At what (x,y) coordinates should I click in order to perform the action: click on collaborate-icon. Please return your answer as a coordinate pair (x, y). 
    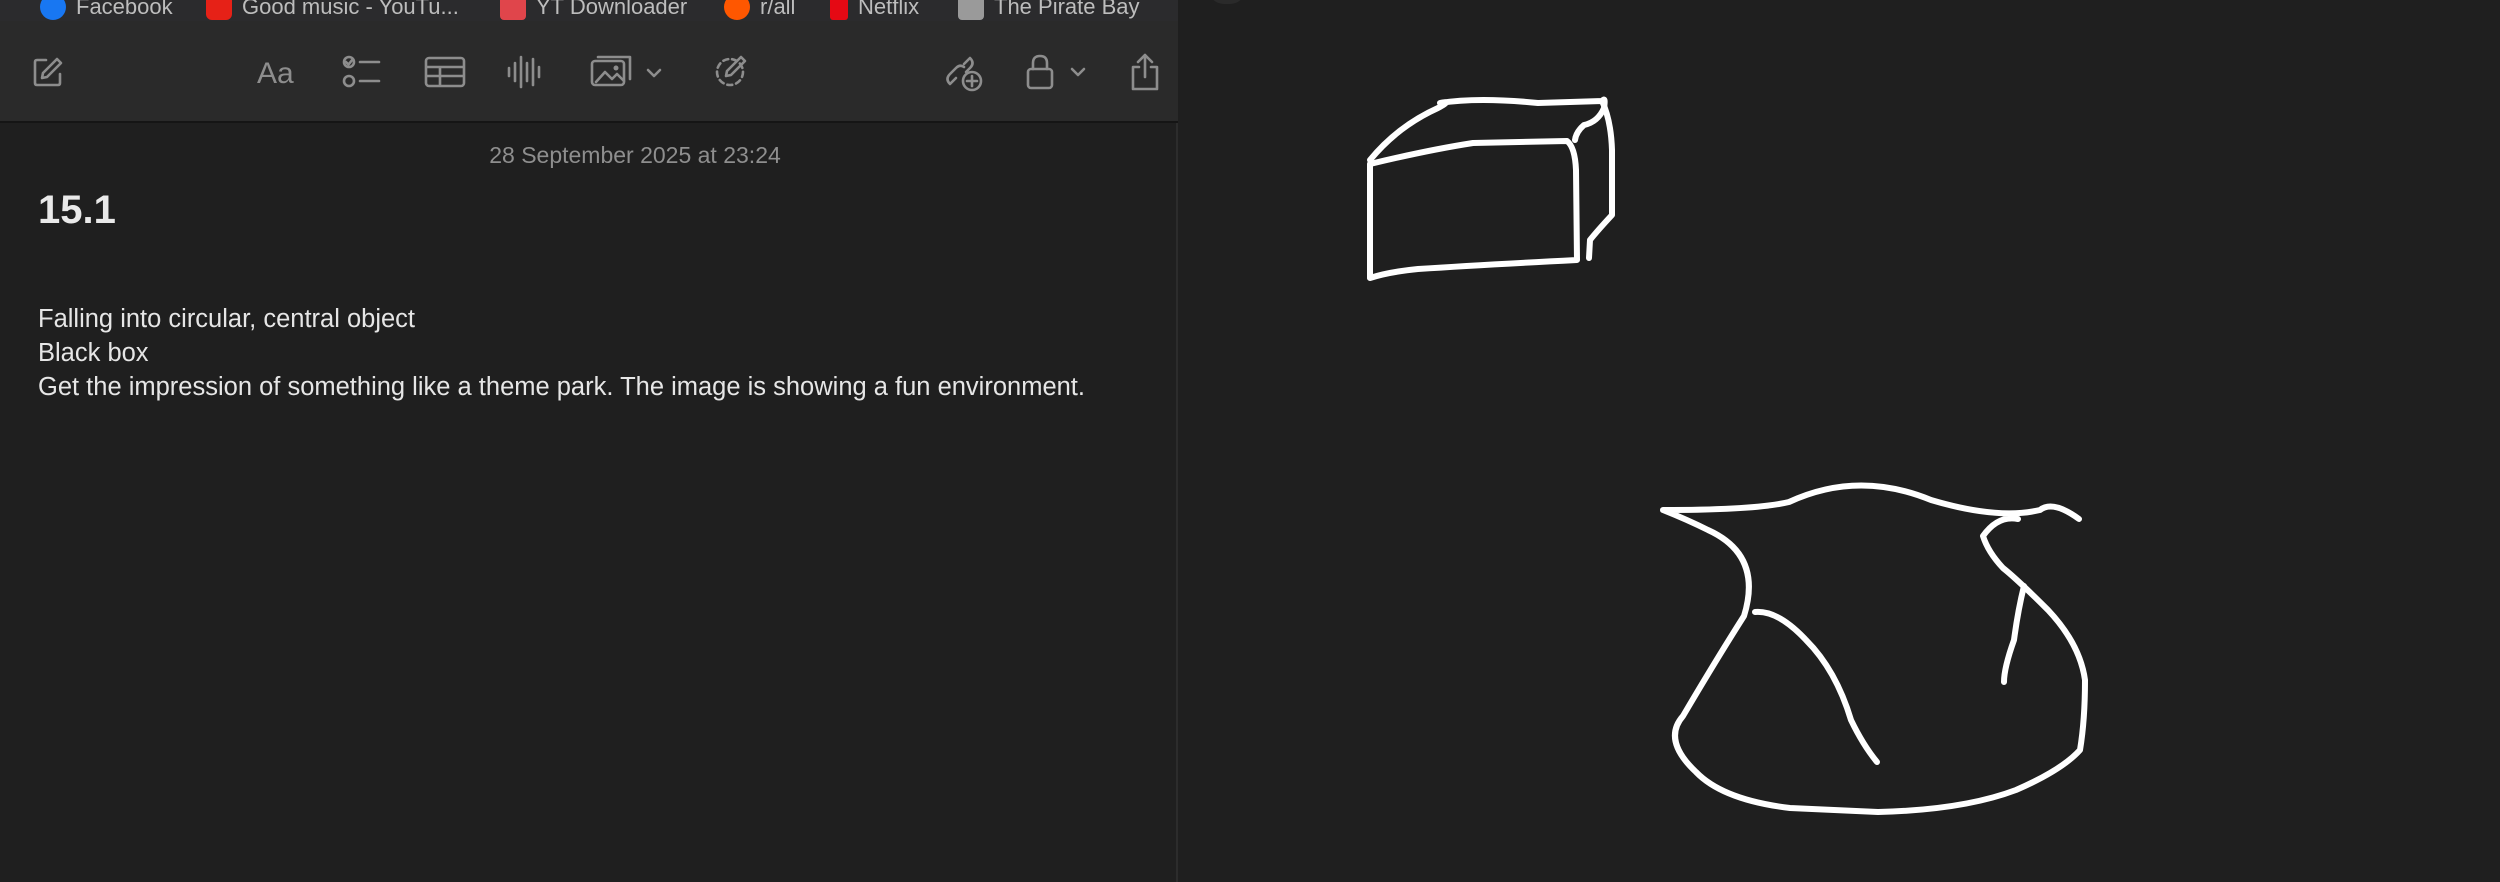
    Looking at the image, I should click on (963, 72).